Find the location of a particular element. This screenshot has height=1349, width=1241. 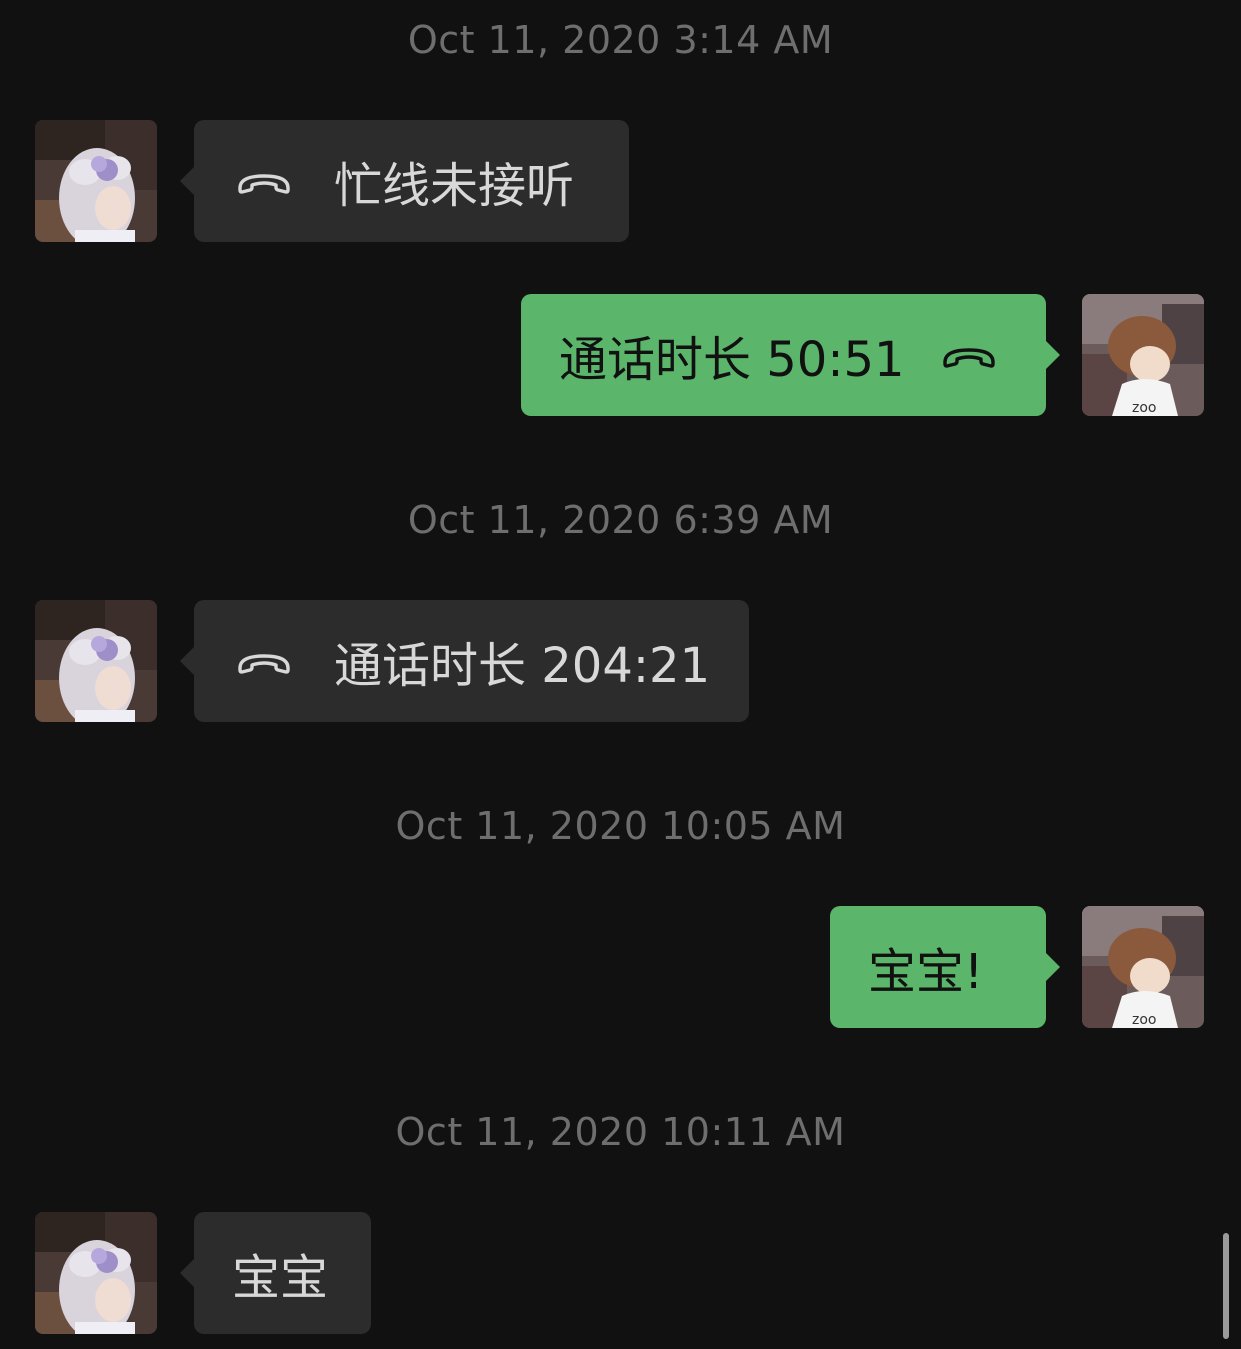

timestamp: Oct 11, 2020 10:11 AM is located at coordinates (620, 1132).